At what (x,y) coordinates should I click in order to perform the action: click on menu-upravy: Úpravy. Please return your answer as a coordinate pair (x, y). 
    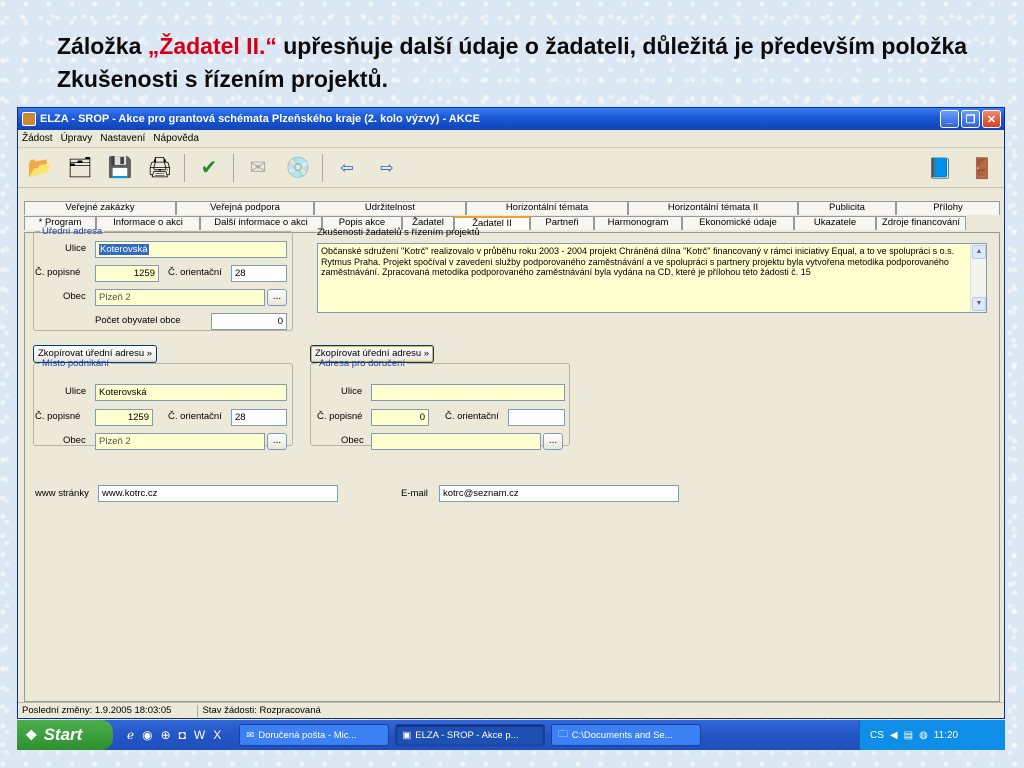
    Looking at the image, I should click on (77, 138).